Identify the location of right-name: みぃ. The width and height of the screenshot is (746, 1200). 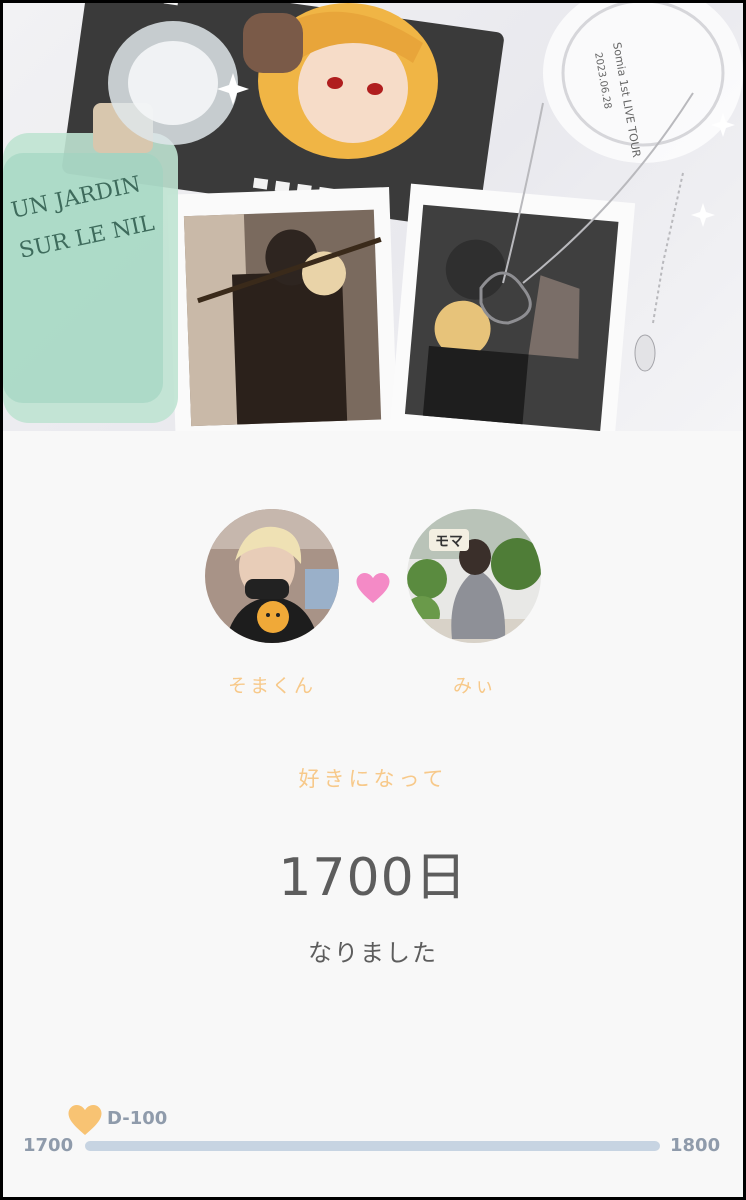
(474, 686).